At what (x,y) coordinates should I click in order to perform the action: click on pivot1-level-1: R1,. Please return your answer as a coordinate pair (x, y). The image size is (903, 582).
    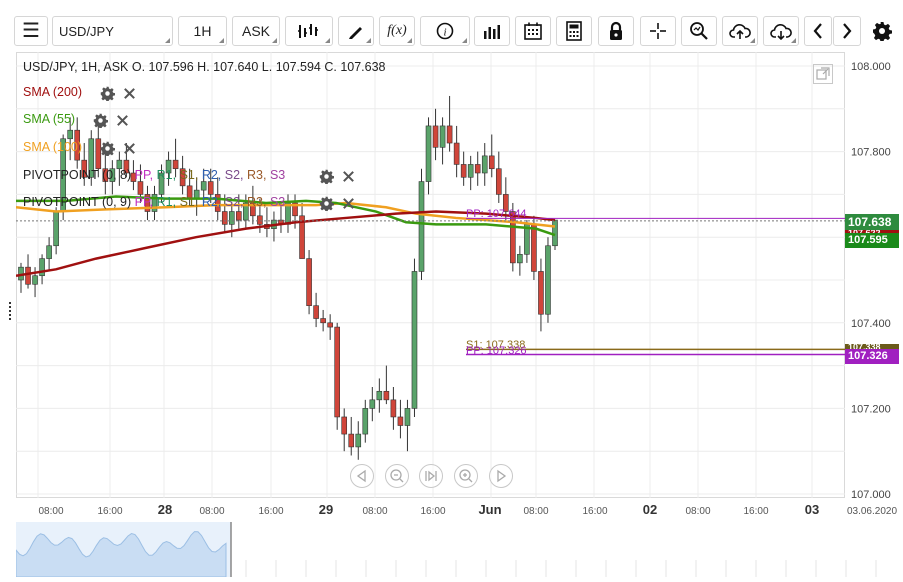
    Looking at the image, I should click on (165, 175).